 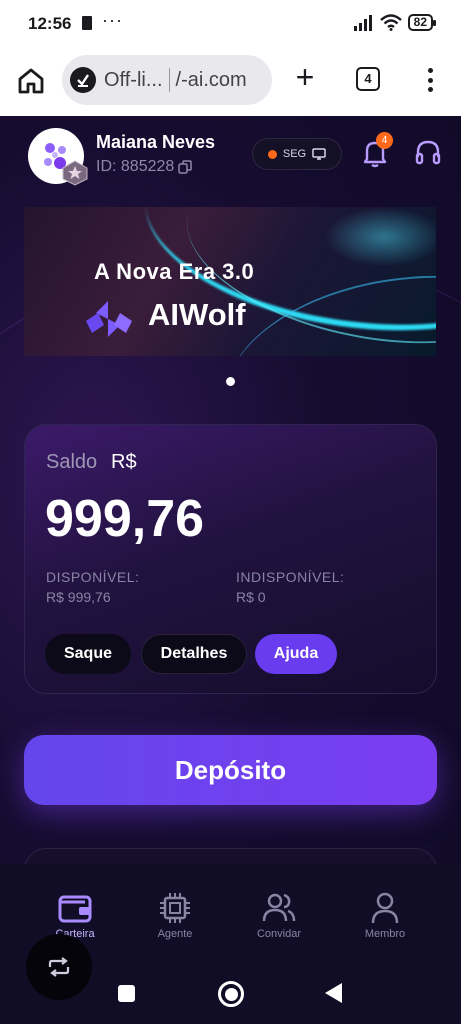 I want to click on rank-star-icon, so click(x=75, y=173).